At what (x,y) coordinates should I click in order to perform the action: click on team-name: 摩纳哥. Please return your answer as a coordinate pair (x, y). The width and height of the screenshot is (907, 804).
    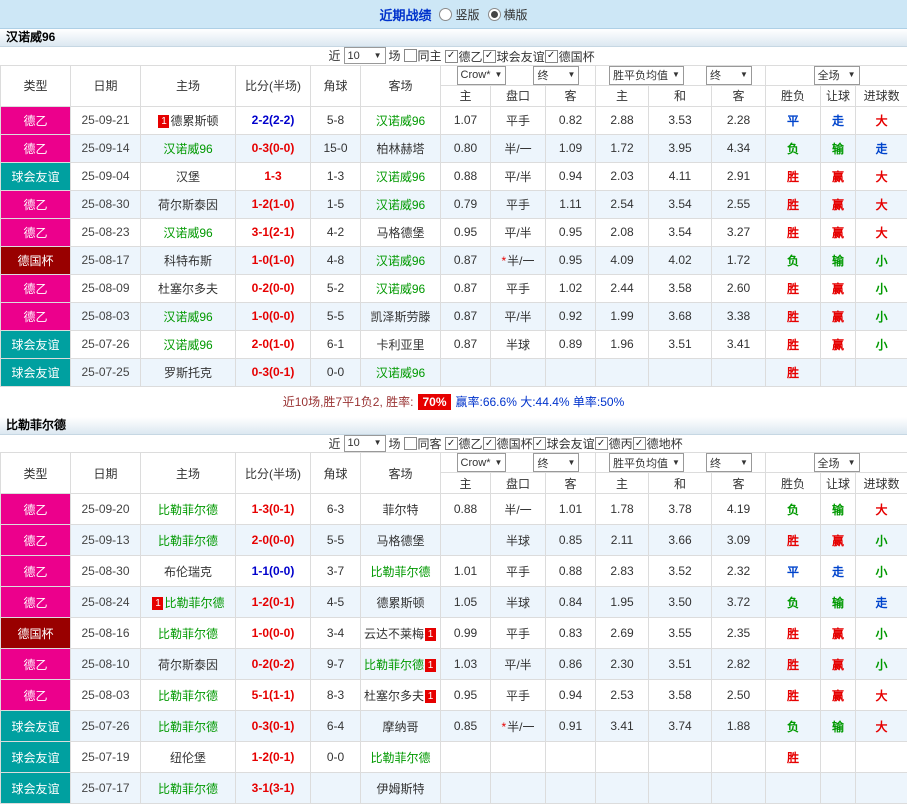
    Looking at the image, I should click on (400, 727).